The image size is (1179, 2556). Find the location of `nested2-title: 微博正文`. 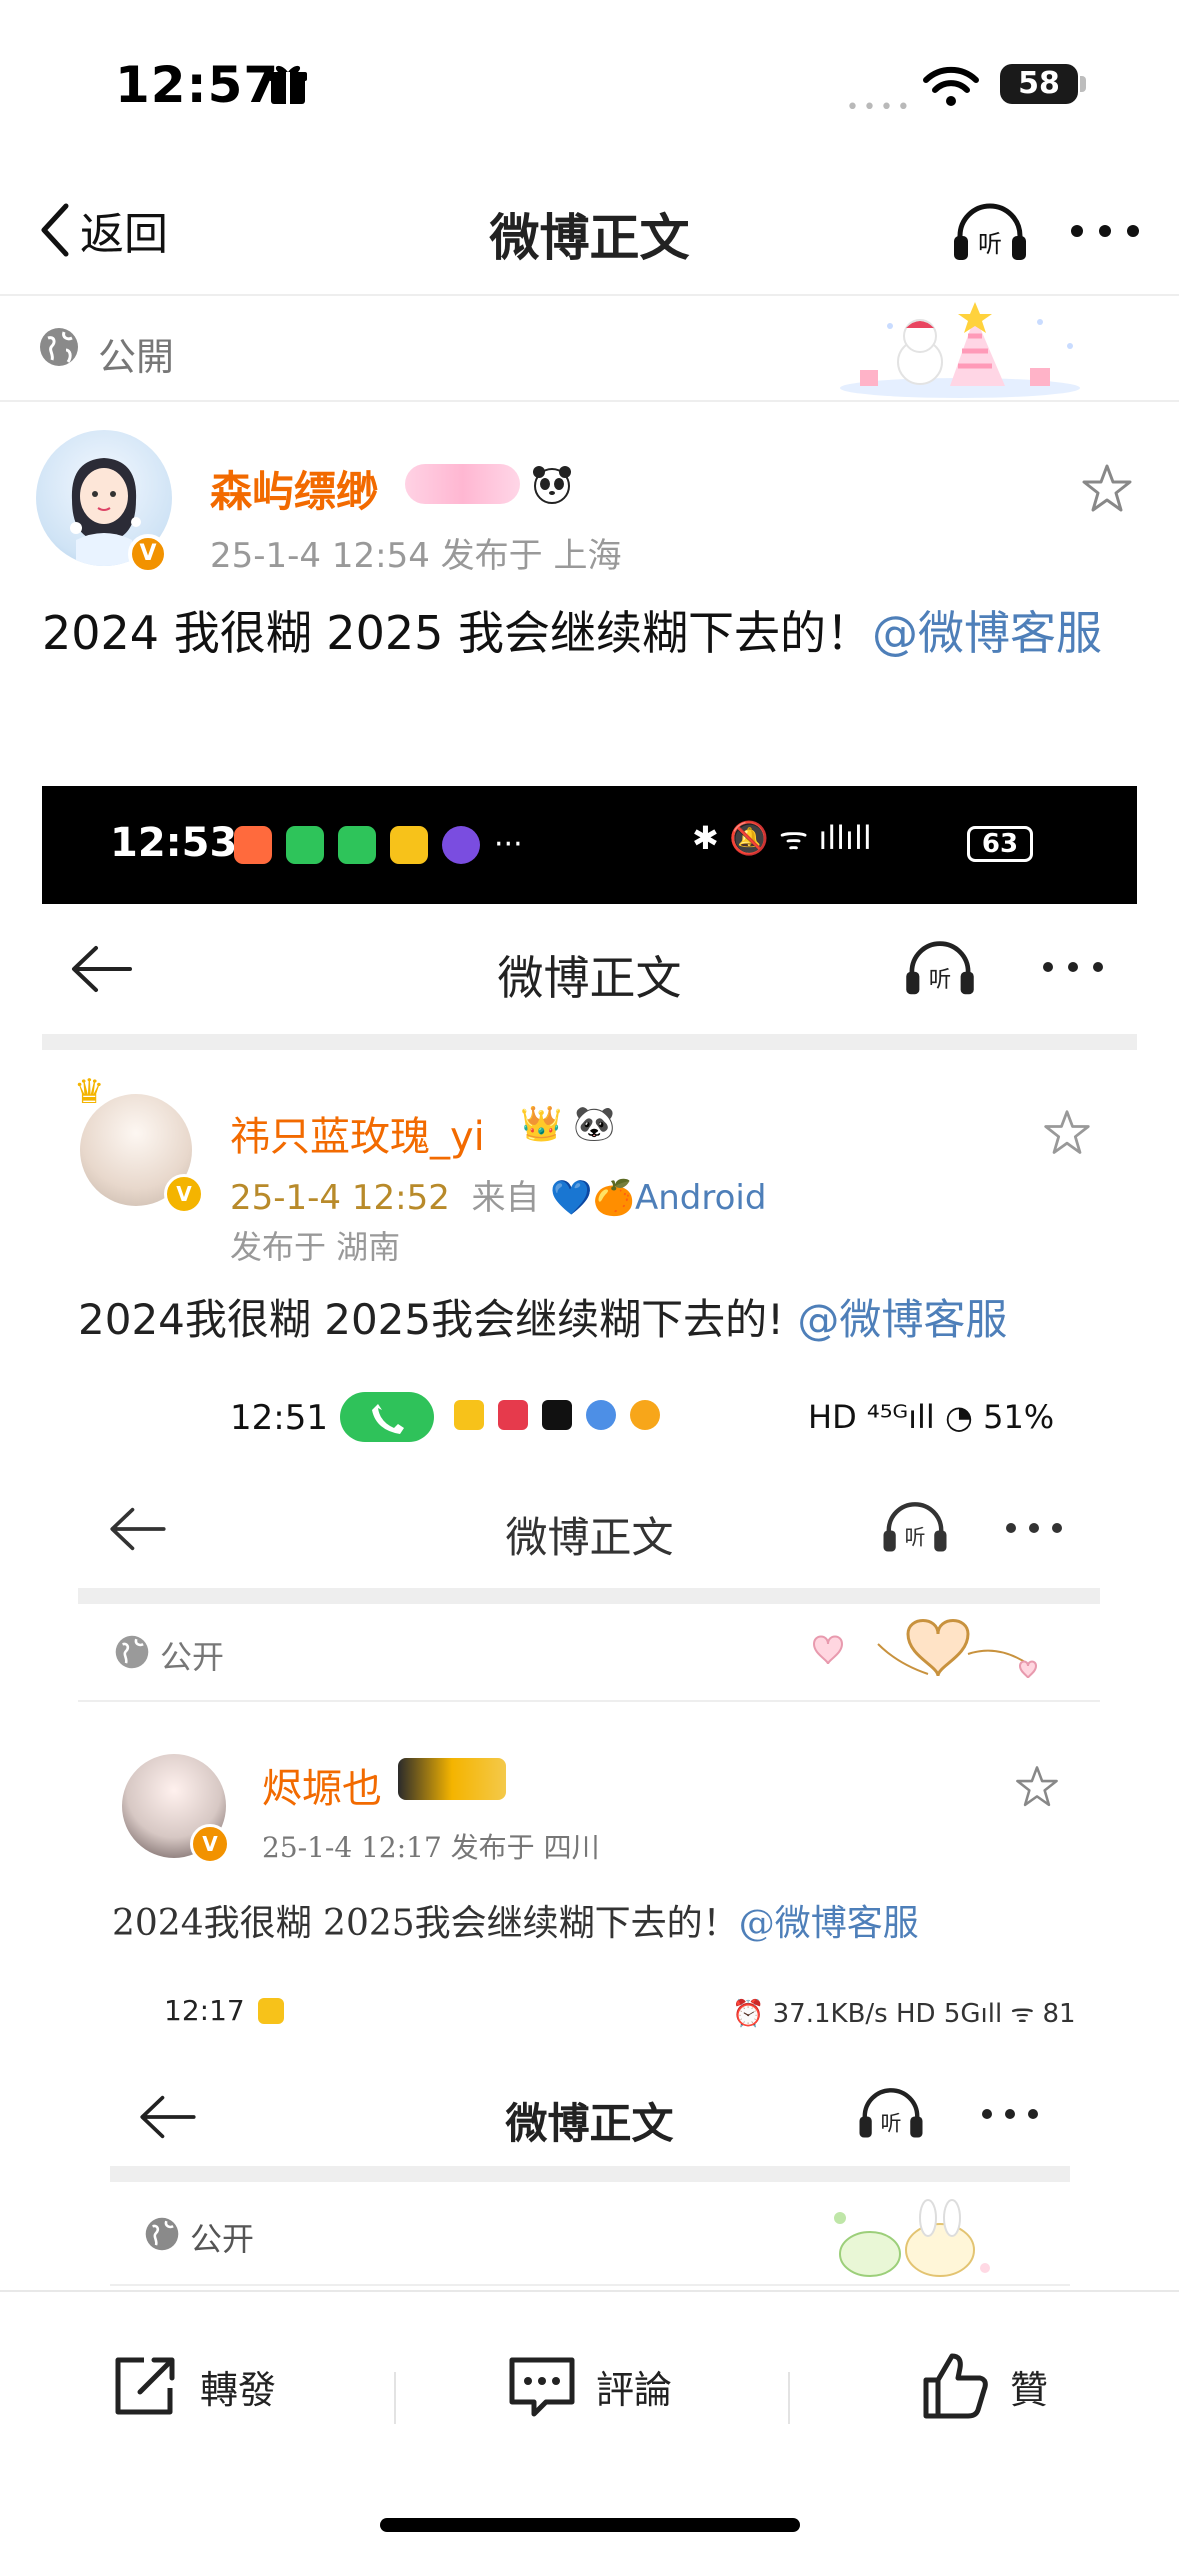

nested2-title: 微博正文 is located at coordinates (589, 1537).